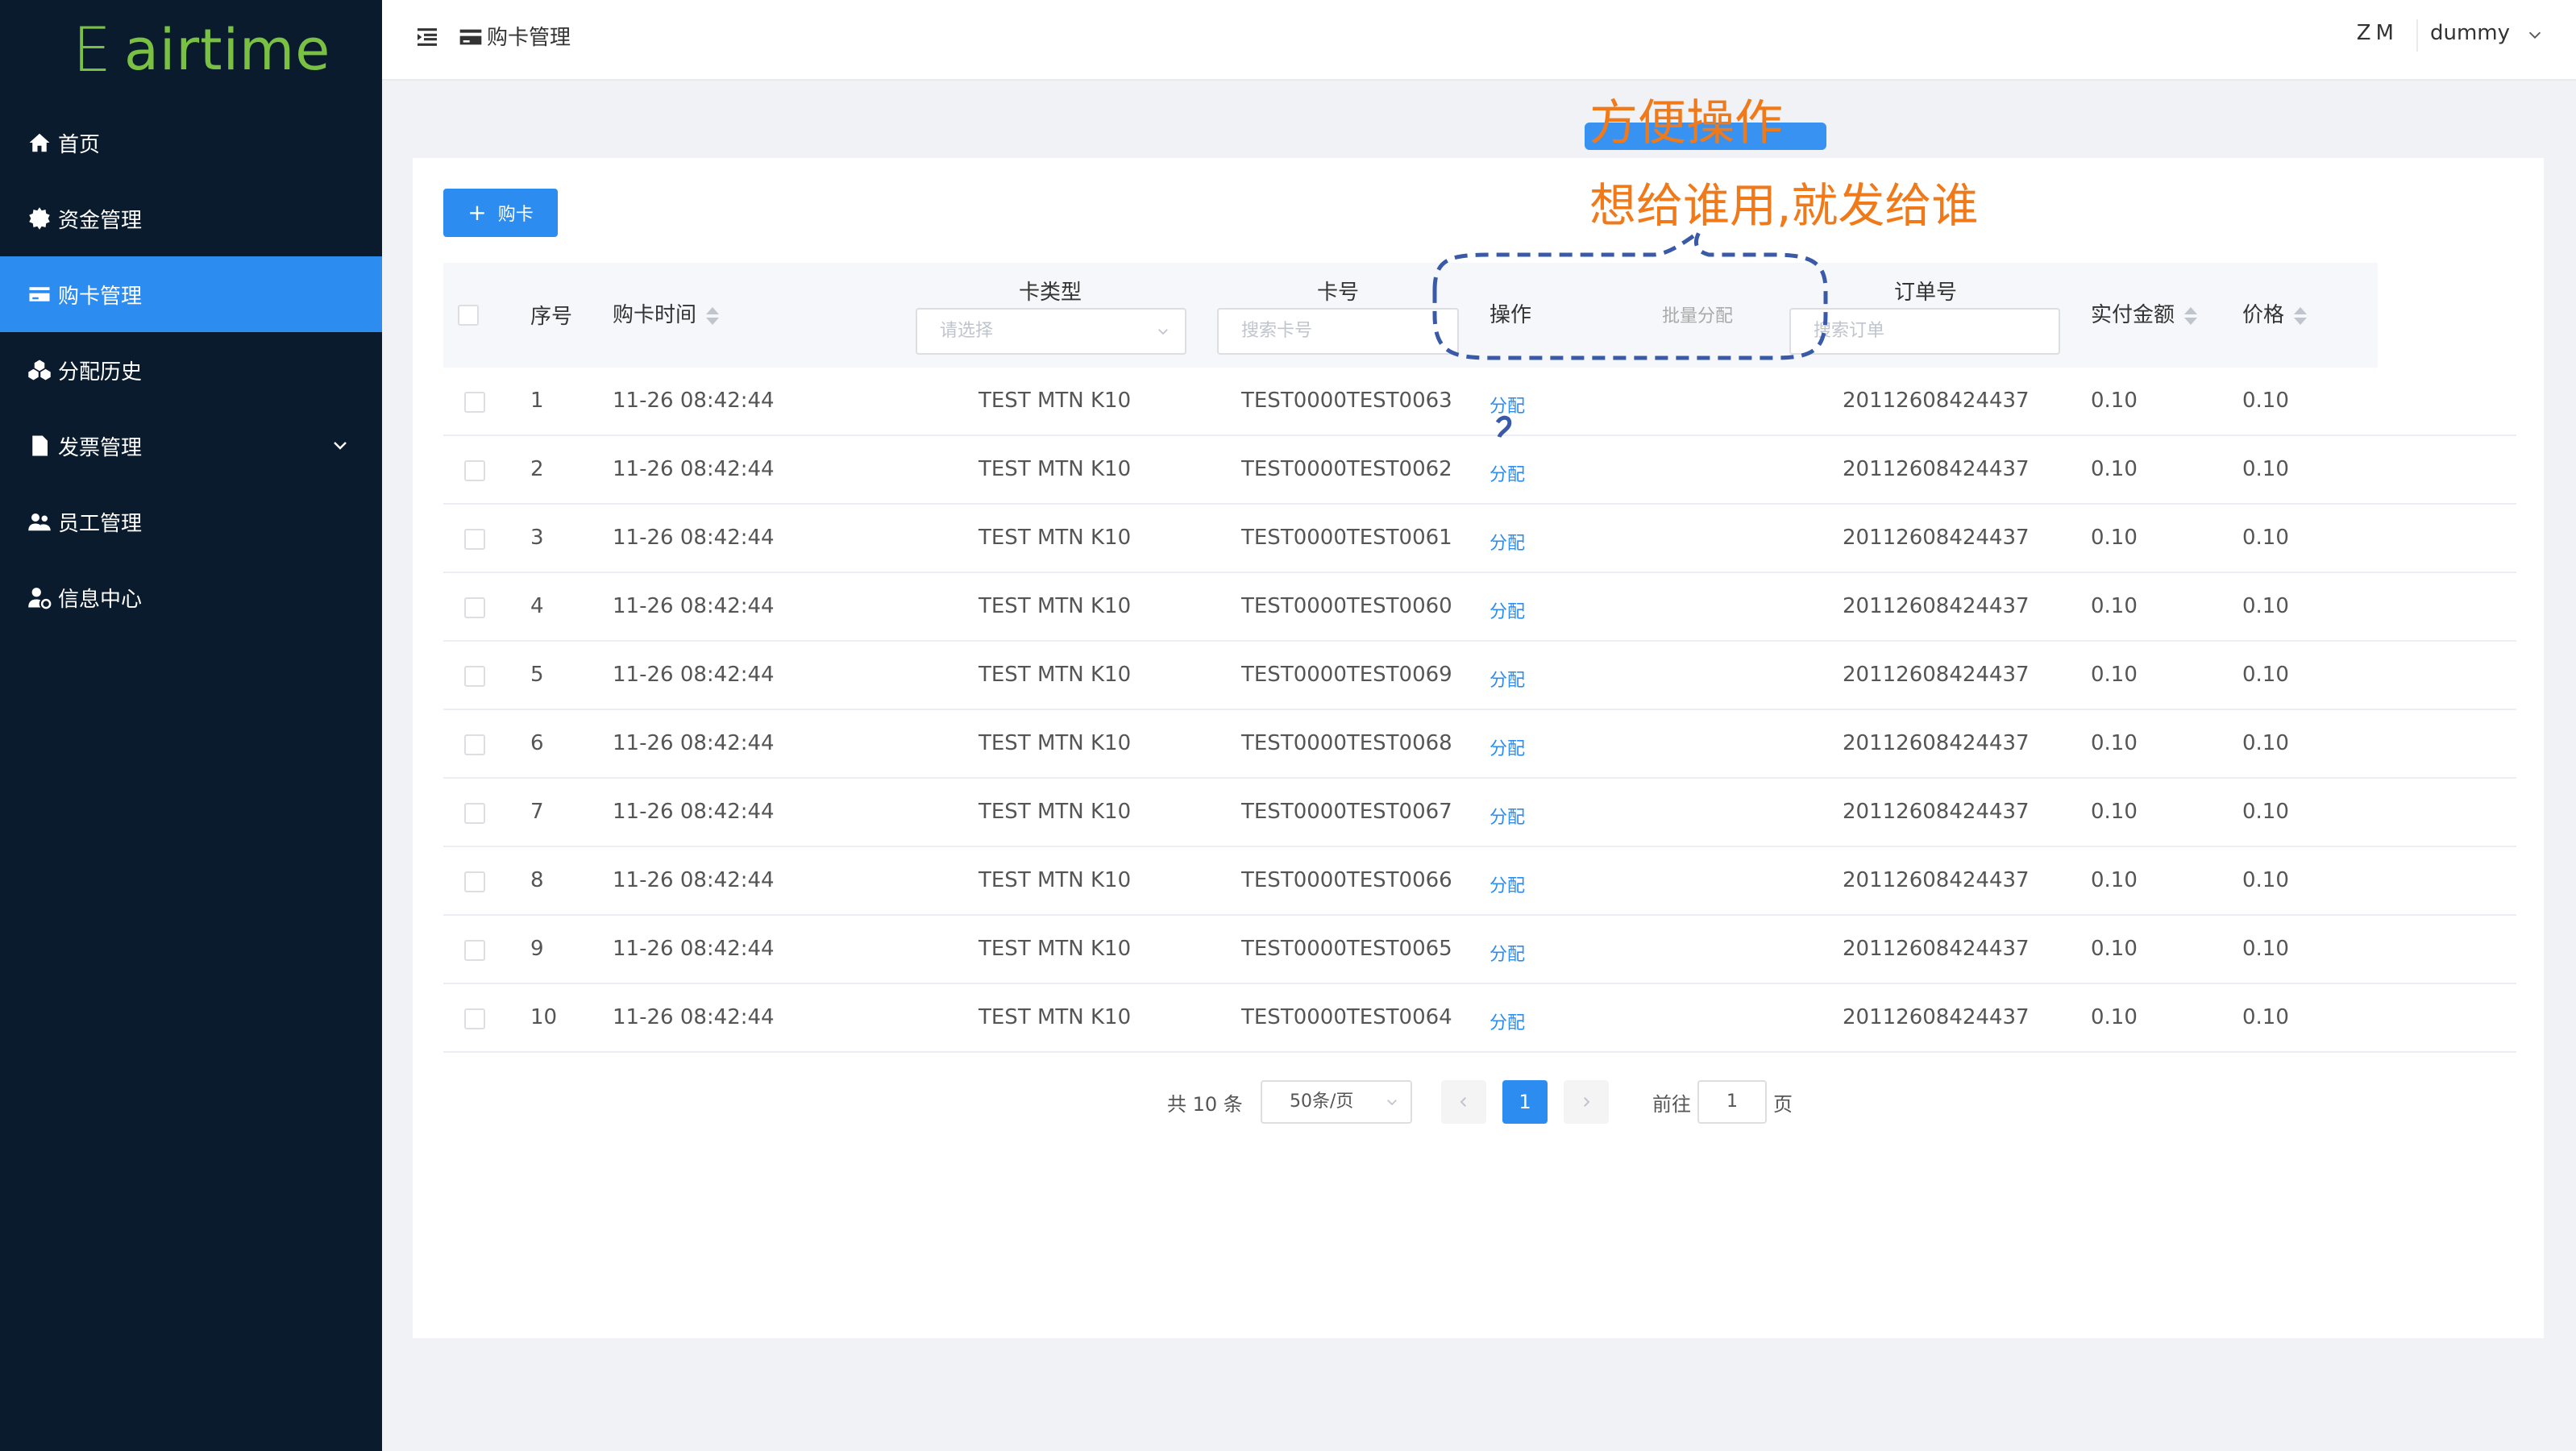 Image resolution: width=2576 pixels, height=1451 pixels. Describe the element at coordinates (39, 445) in the screenshot. I see `file-icon` at that location.